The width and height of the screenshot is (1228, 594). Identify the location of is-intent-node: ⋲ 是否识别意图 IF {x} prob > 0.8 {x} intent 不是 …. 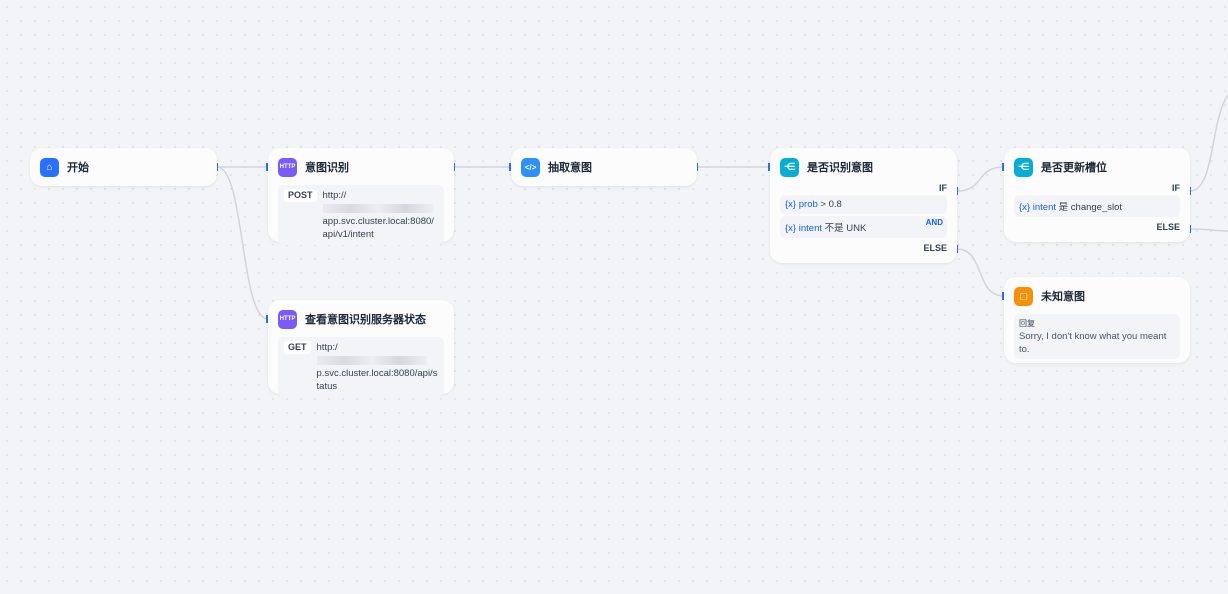
(863, 205).